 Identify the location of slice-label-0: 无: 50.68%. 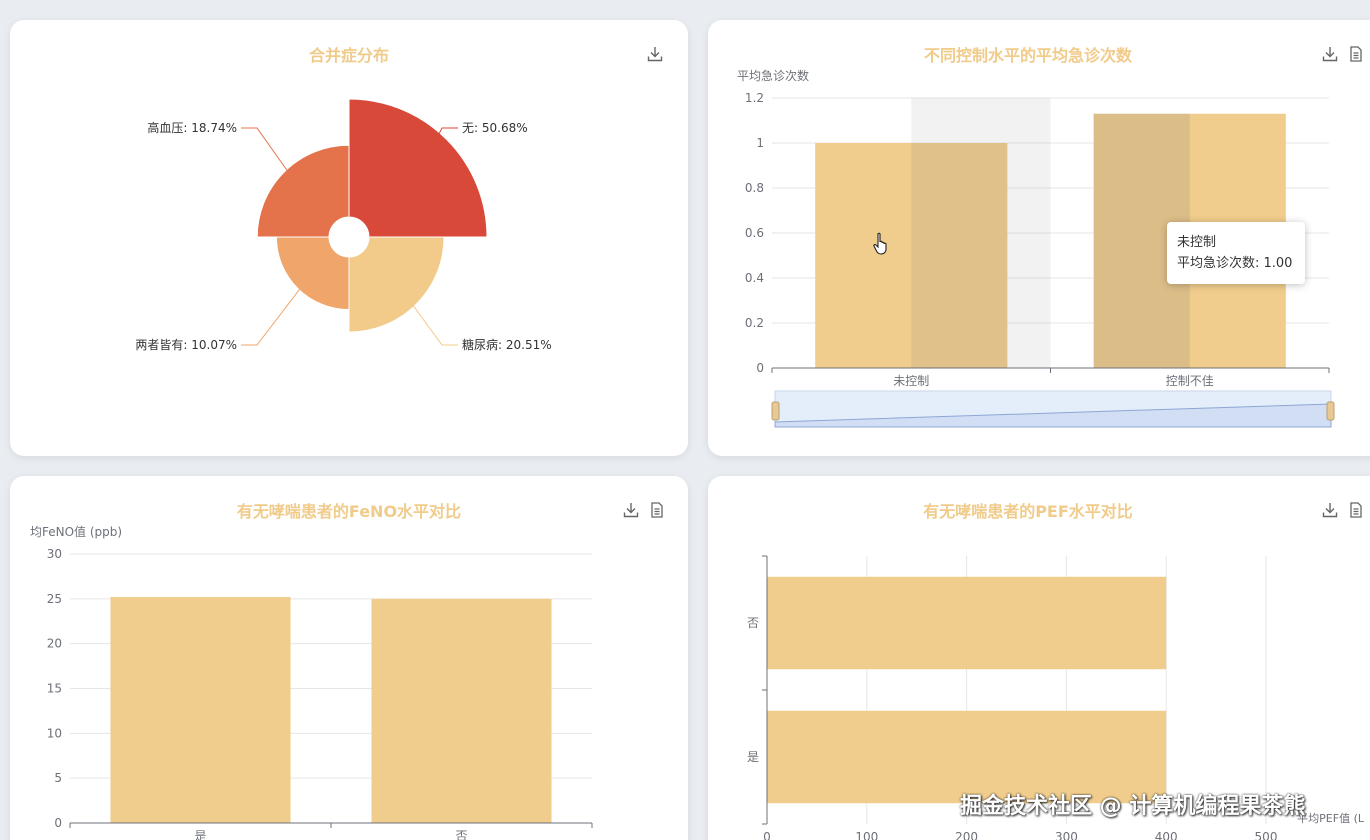
(495, 128).